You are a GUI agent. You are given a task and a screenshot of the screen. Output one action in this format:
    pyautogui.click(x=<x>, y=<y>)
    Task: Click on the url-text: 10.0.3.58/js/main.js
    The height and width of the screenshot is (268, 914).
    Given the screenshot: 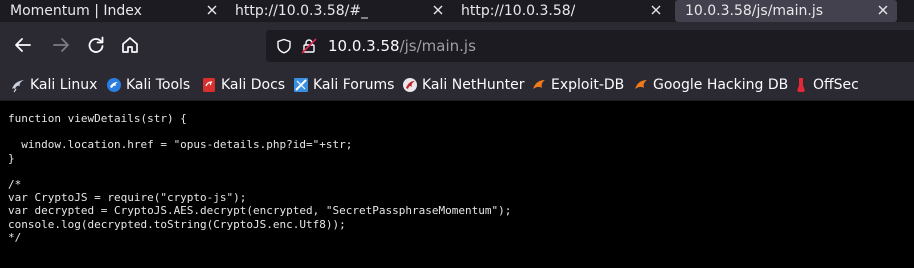 What is the action you would take?
    pyautogui.click(x=402, y=46)
    